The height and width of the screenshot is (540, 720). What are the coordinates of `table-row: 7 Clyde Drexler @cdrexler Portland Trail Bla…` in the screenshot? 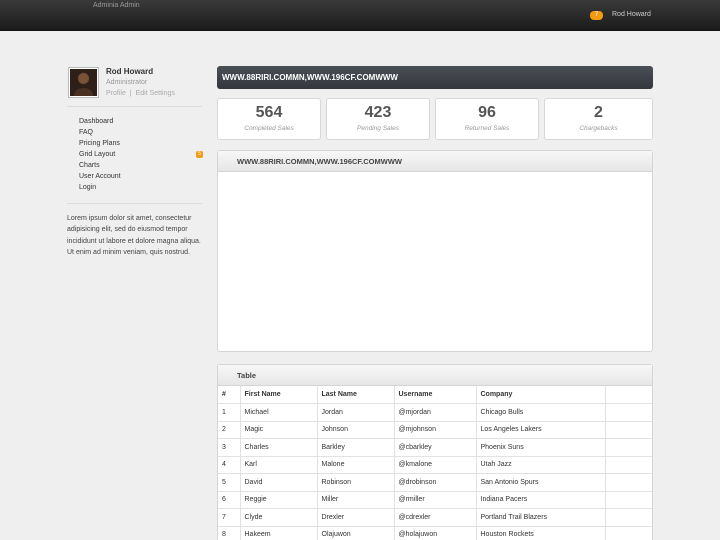 It's located at (435, 517).